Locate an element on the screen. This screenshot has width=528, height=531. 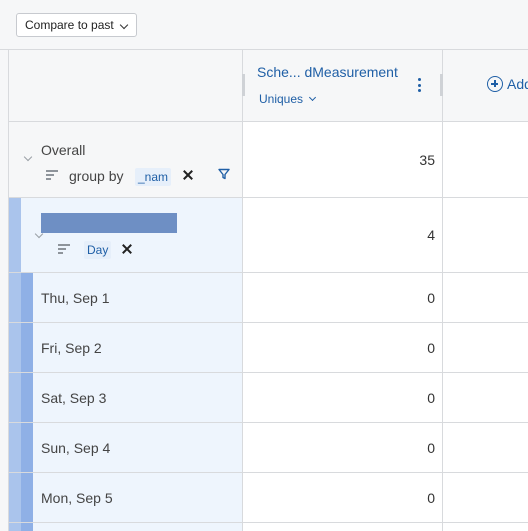
table-row: Sat, Sep 3 0 is located at coordinates (268, 398).